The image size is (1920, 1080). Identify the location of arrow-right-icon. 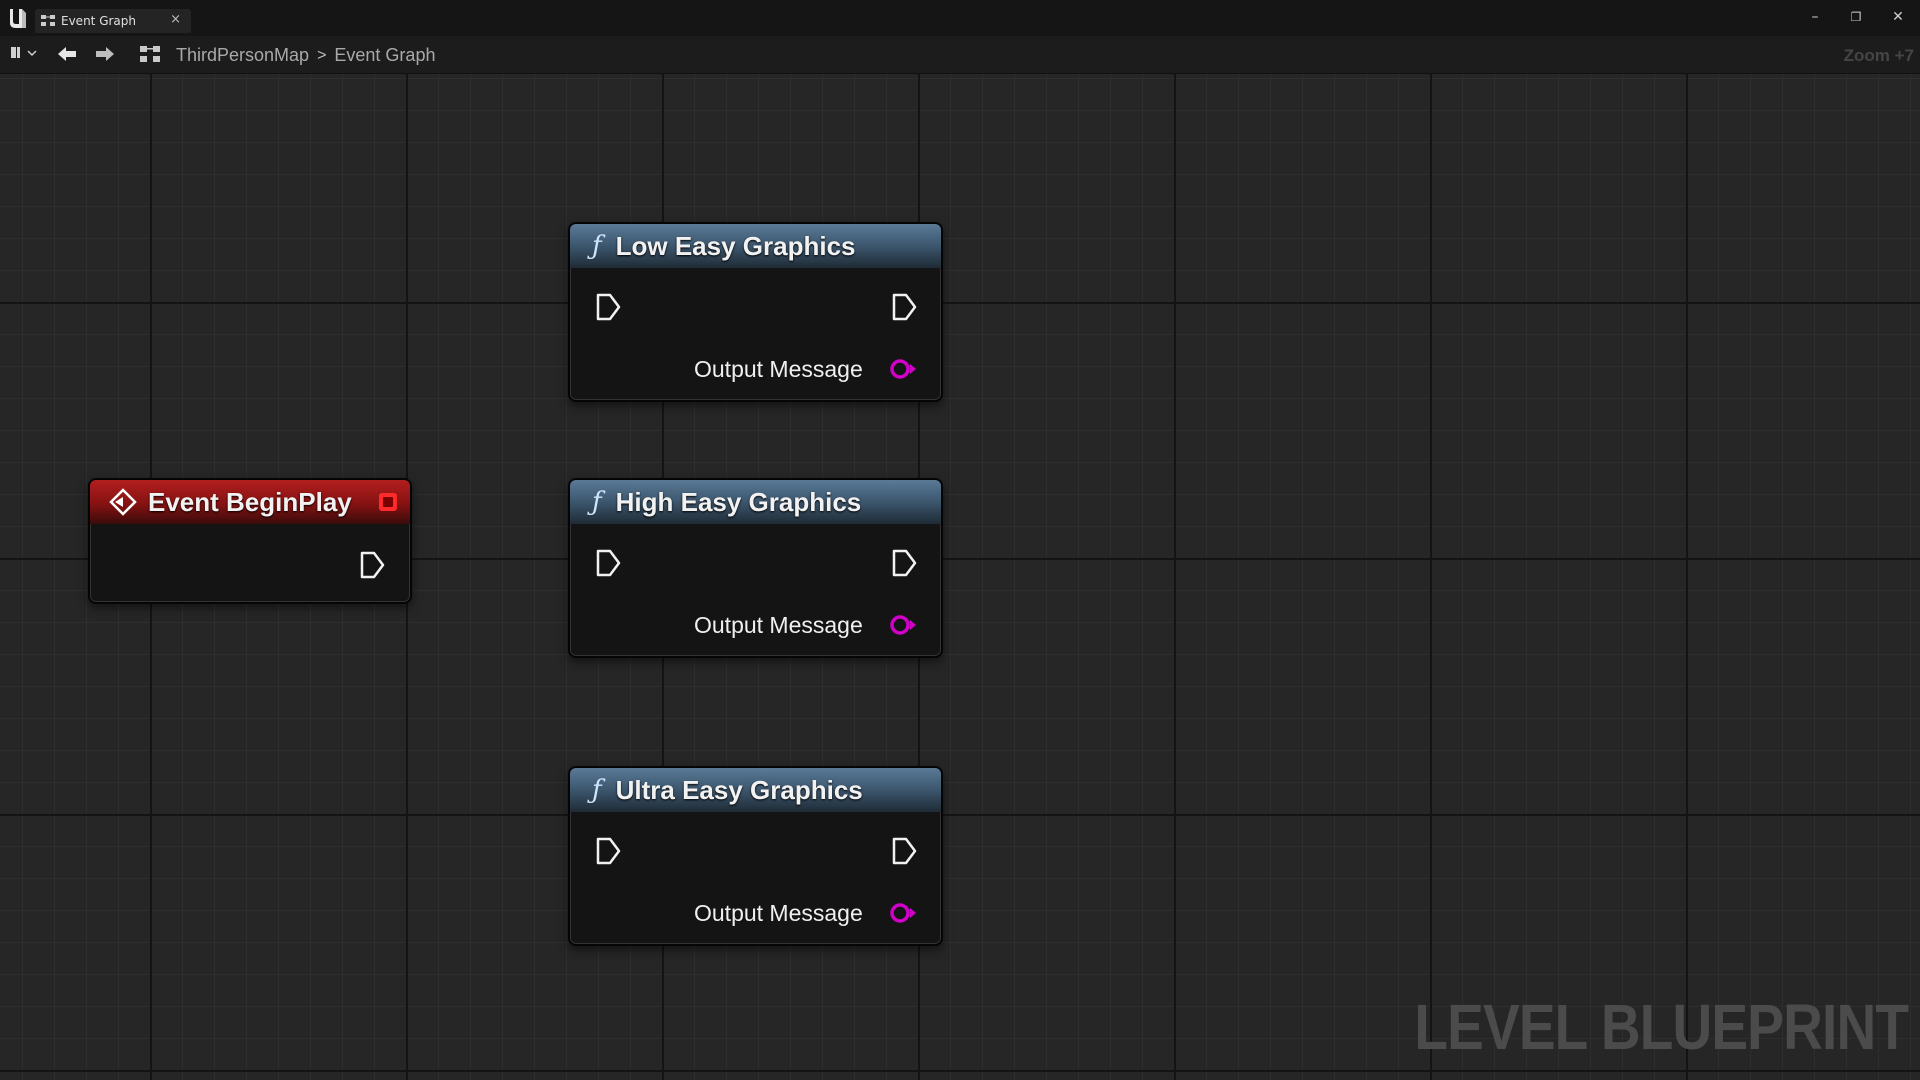
(105, 54).